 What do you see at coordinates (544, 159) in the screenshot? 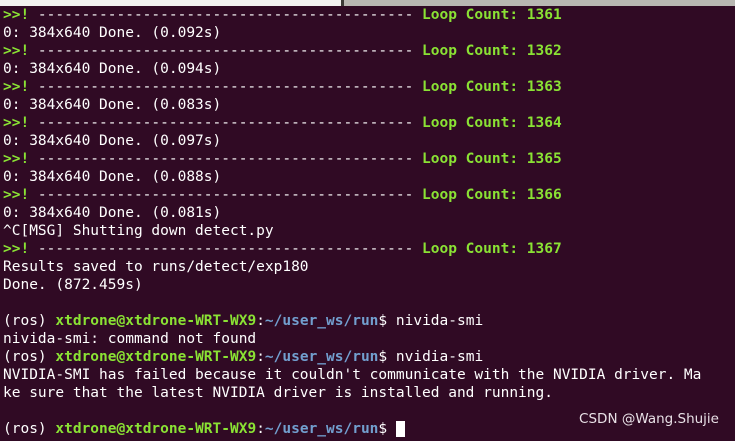
I see `loop-count-value: 1365` at bounding box center [544, 159].